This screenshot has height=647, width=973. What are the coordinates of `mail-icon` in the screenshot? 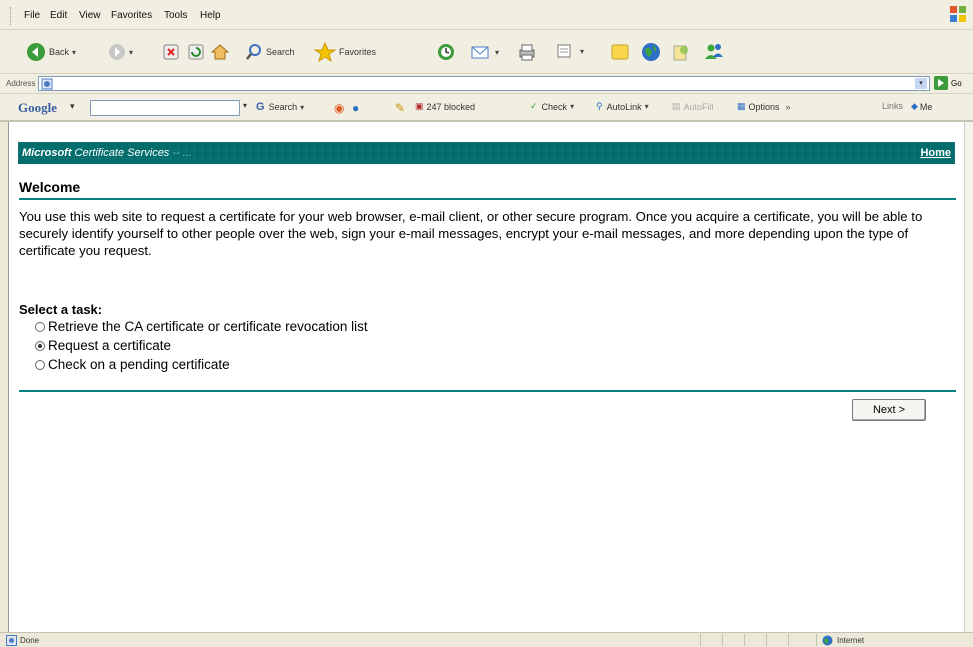 It's located at (480, 52).